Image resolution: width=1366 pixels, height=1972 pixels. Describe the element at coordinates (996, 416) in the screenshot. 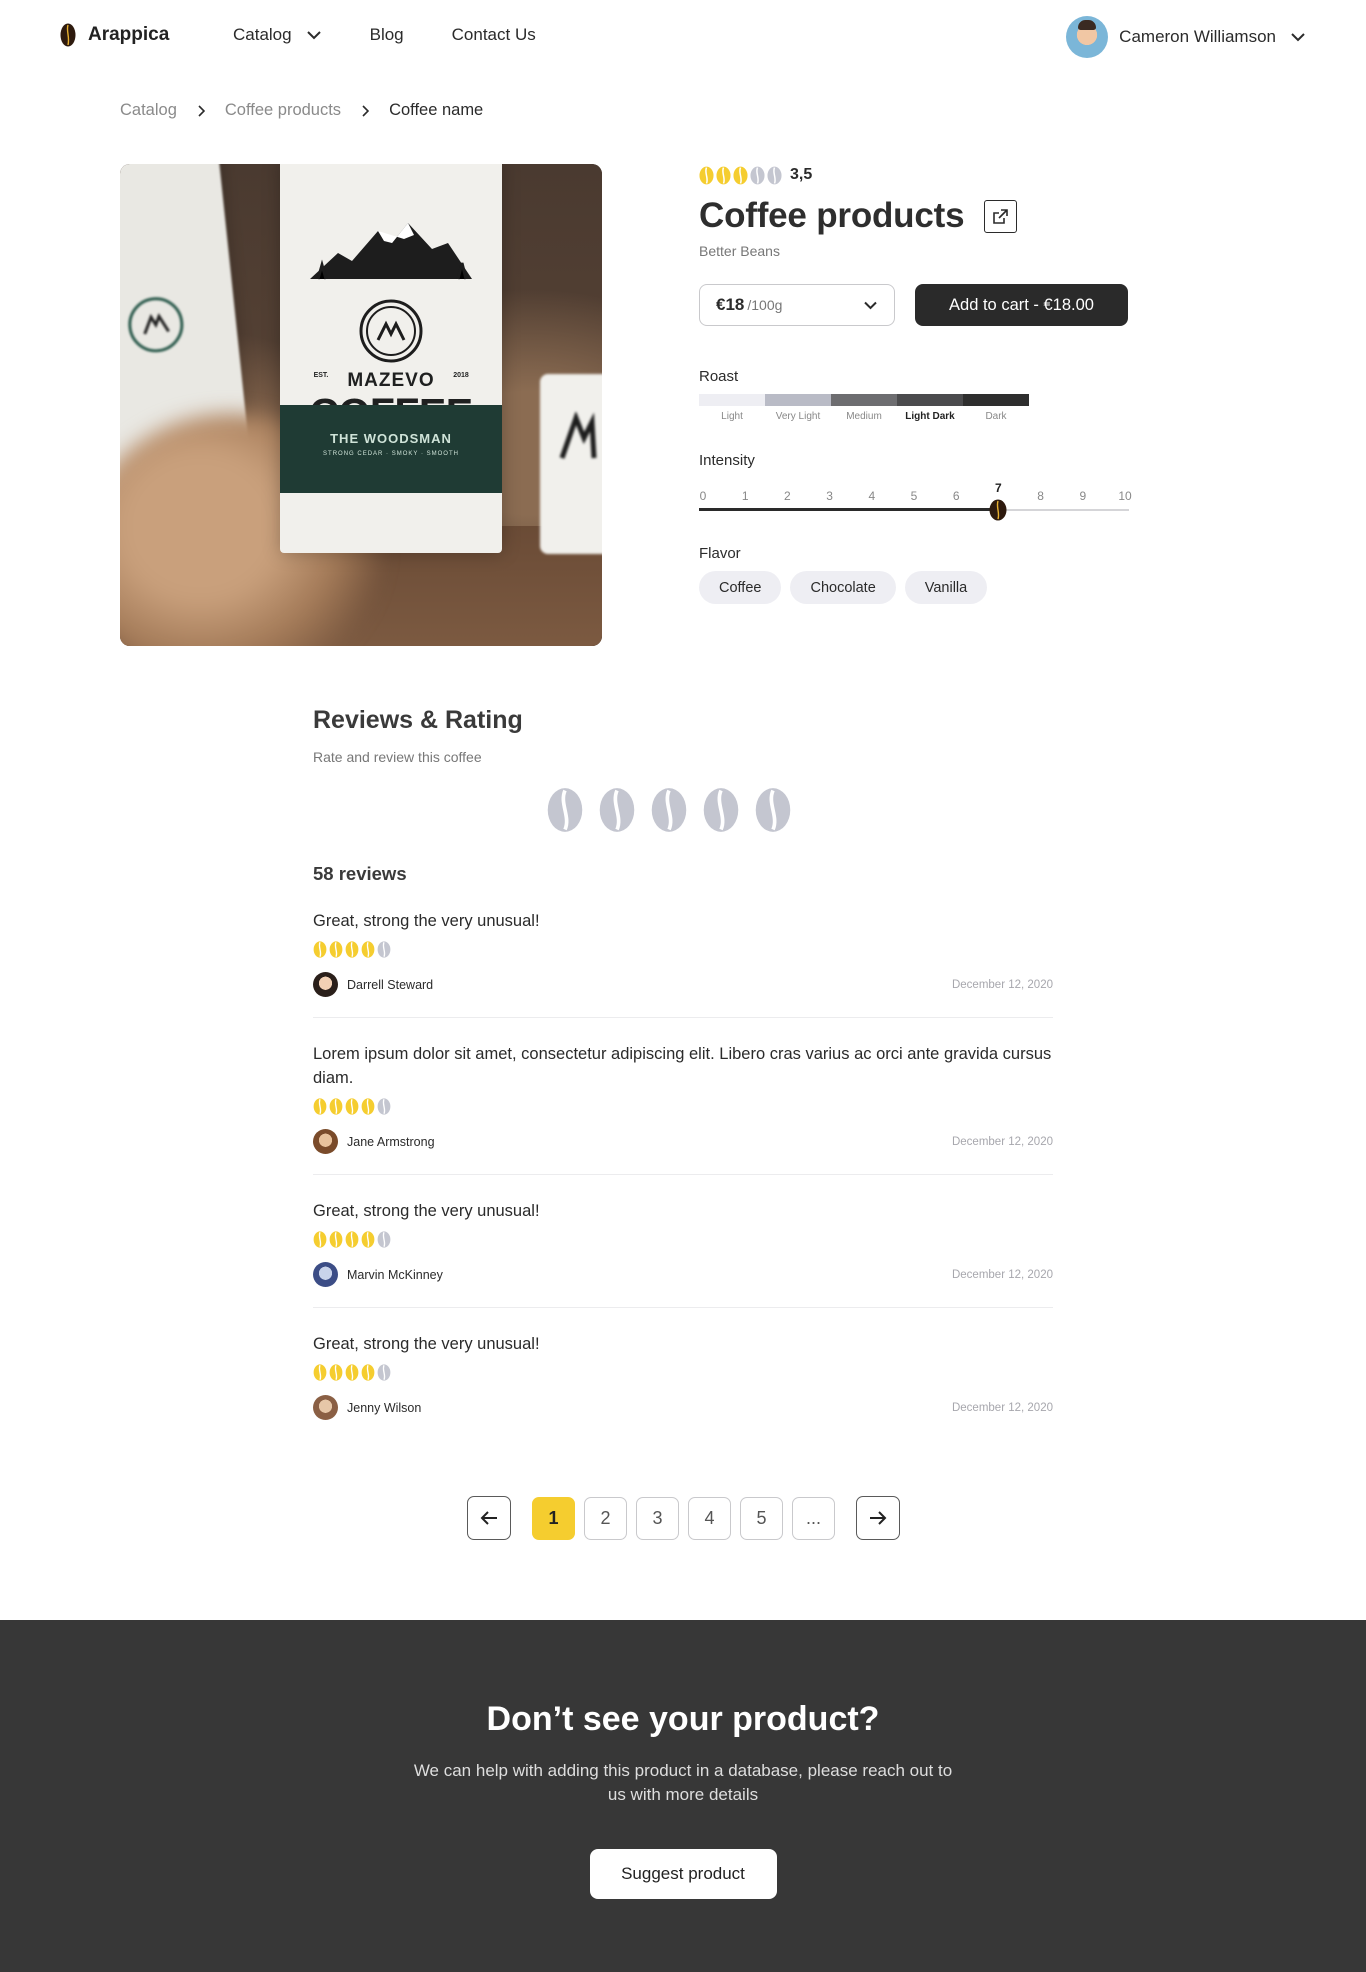

I see `roast-level-label: Dark` at that location.